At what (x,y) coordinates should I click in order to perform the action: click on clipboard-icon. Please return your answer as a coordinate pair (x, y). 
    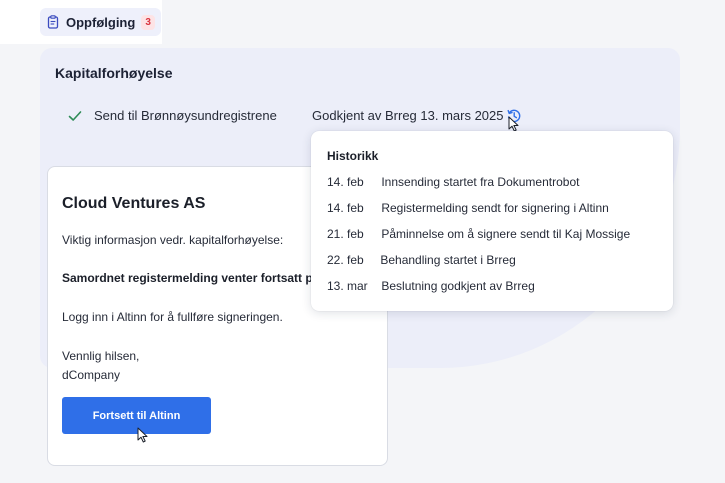
    Looking at the image, I should click on (53, 22).